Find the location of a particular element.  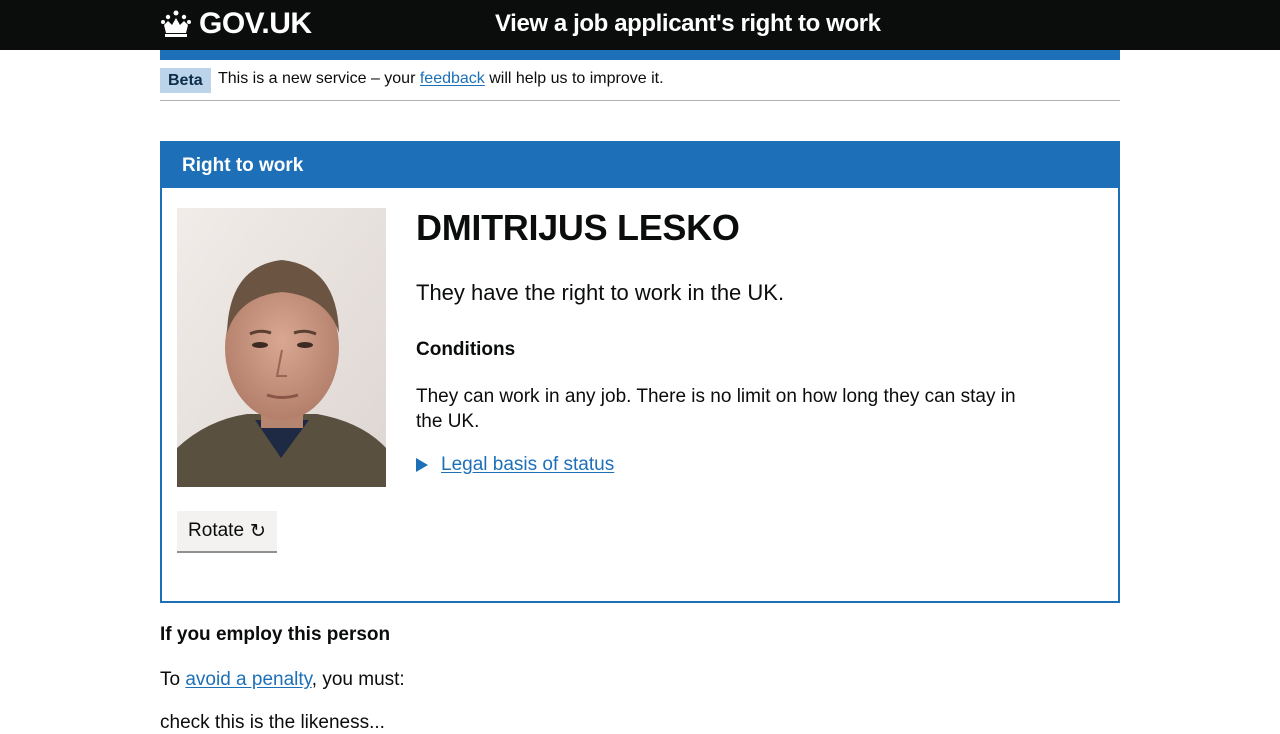

penalty-paragraph: To avoid a penalty, you must: is located at coordinates (282, 680).